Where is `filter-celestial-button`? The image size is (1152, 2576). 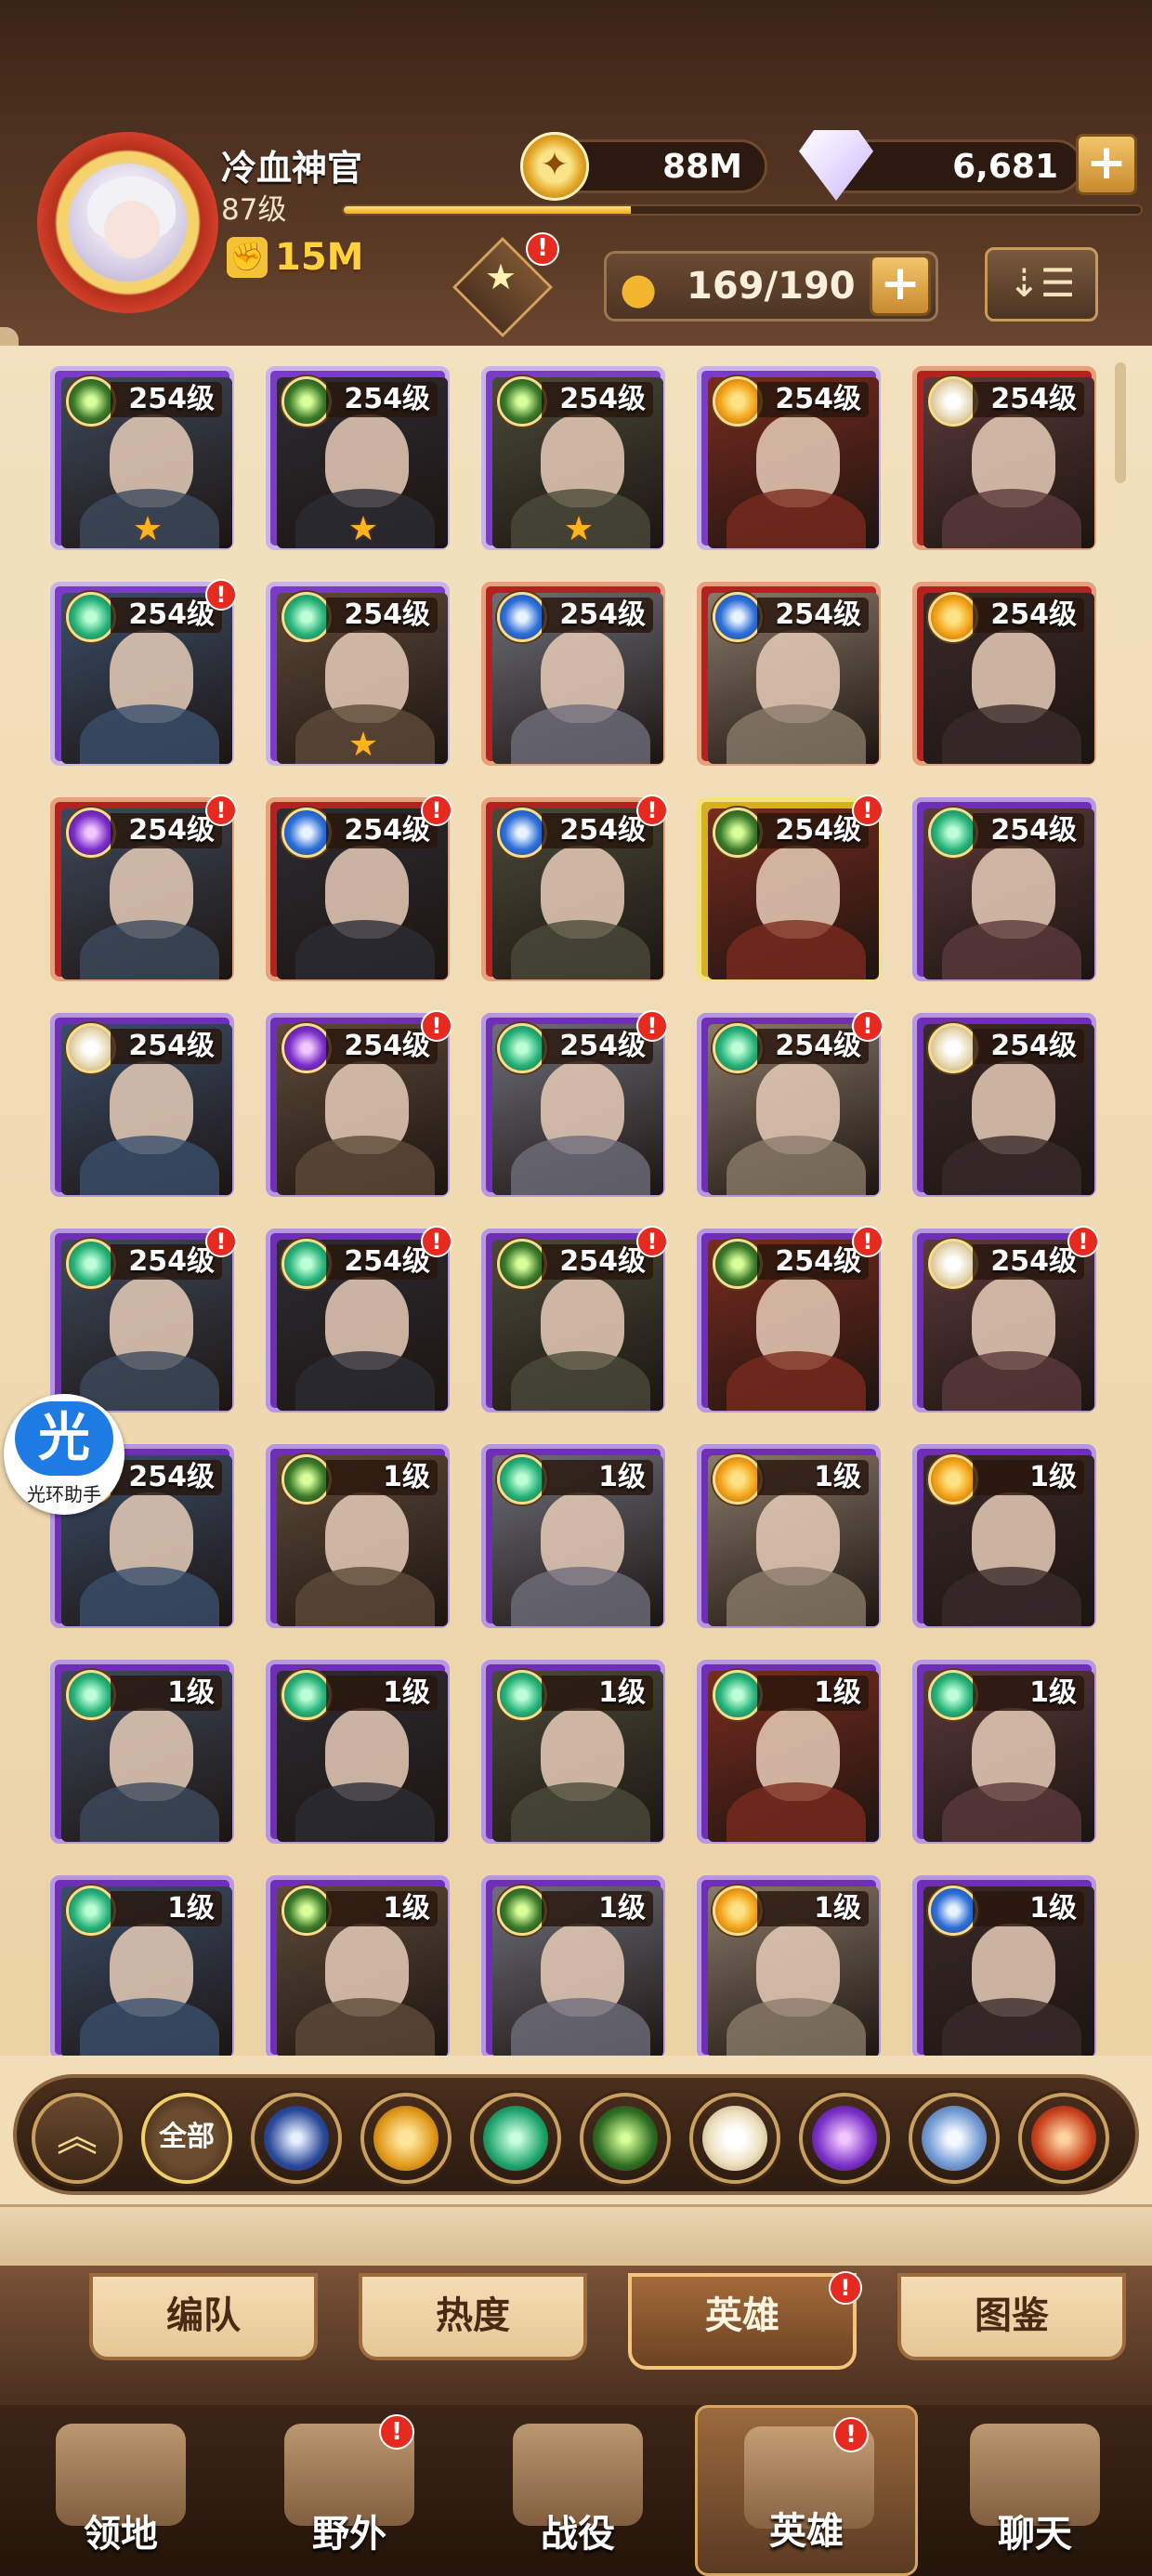 filter-celestial-button is located at coordinates (734, 2138).